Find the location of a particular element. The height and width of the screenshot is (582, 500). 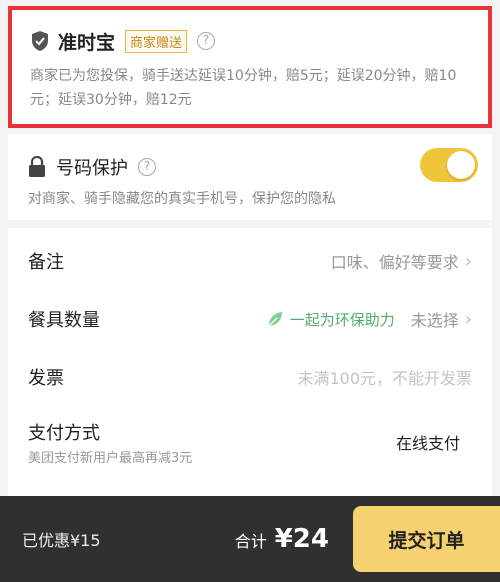

remark-value: 口味、偏好等要求 is located at coordinates (394, 262).